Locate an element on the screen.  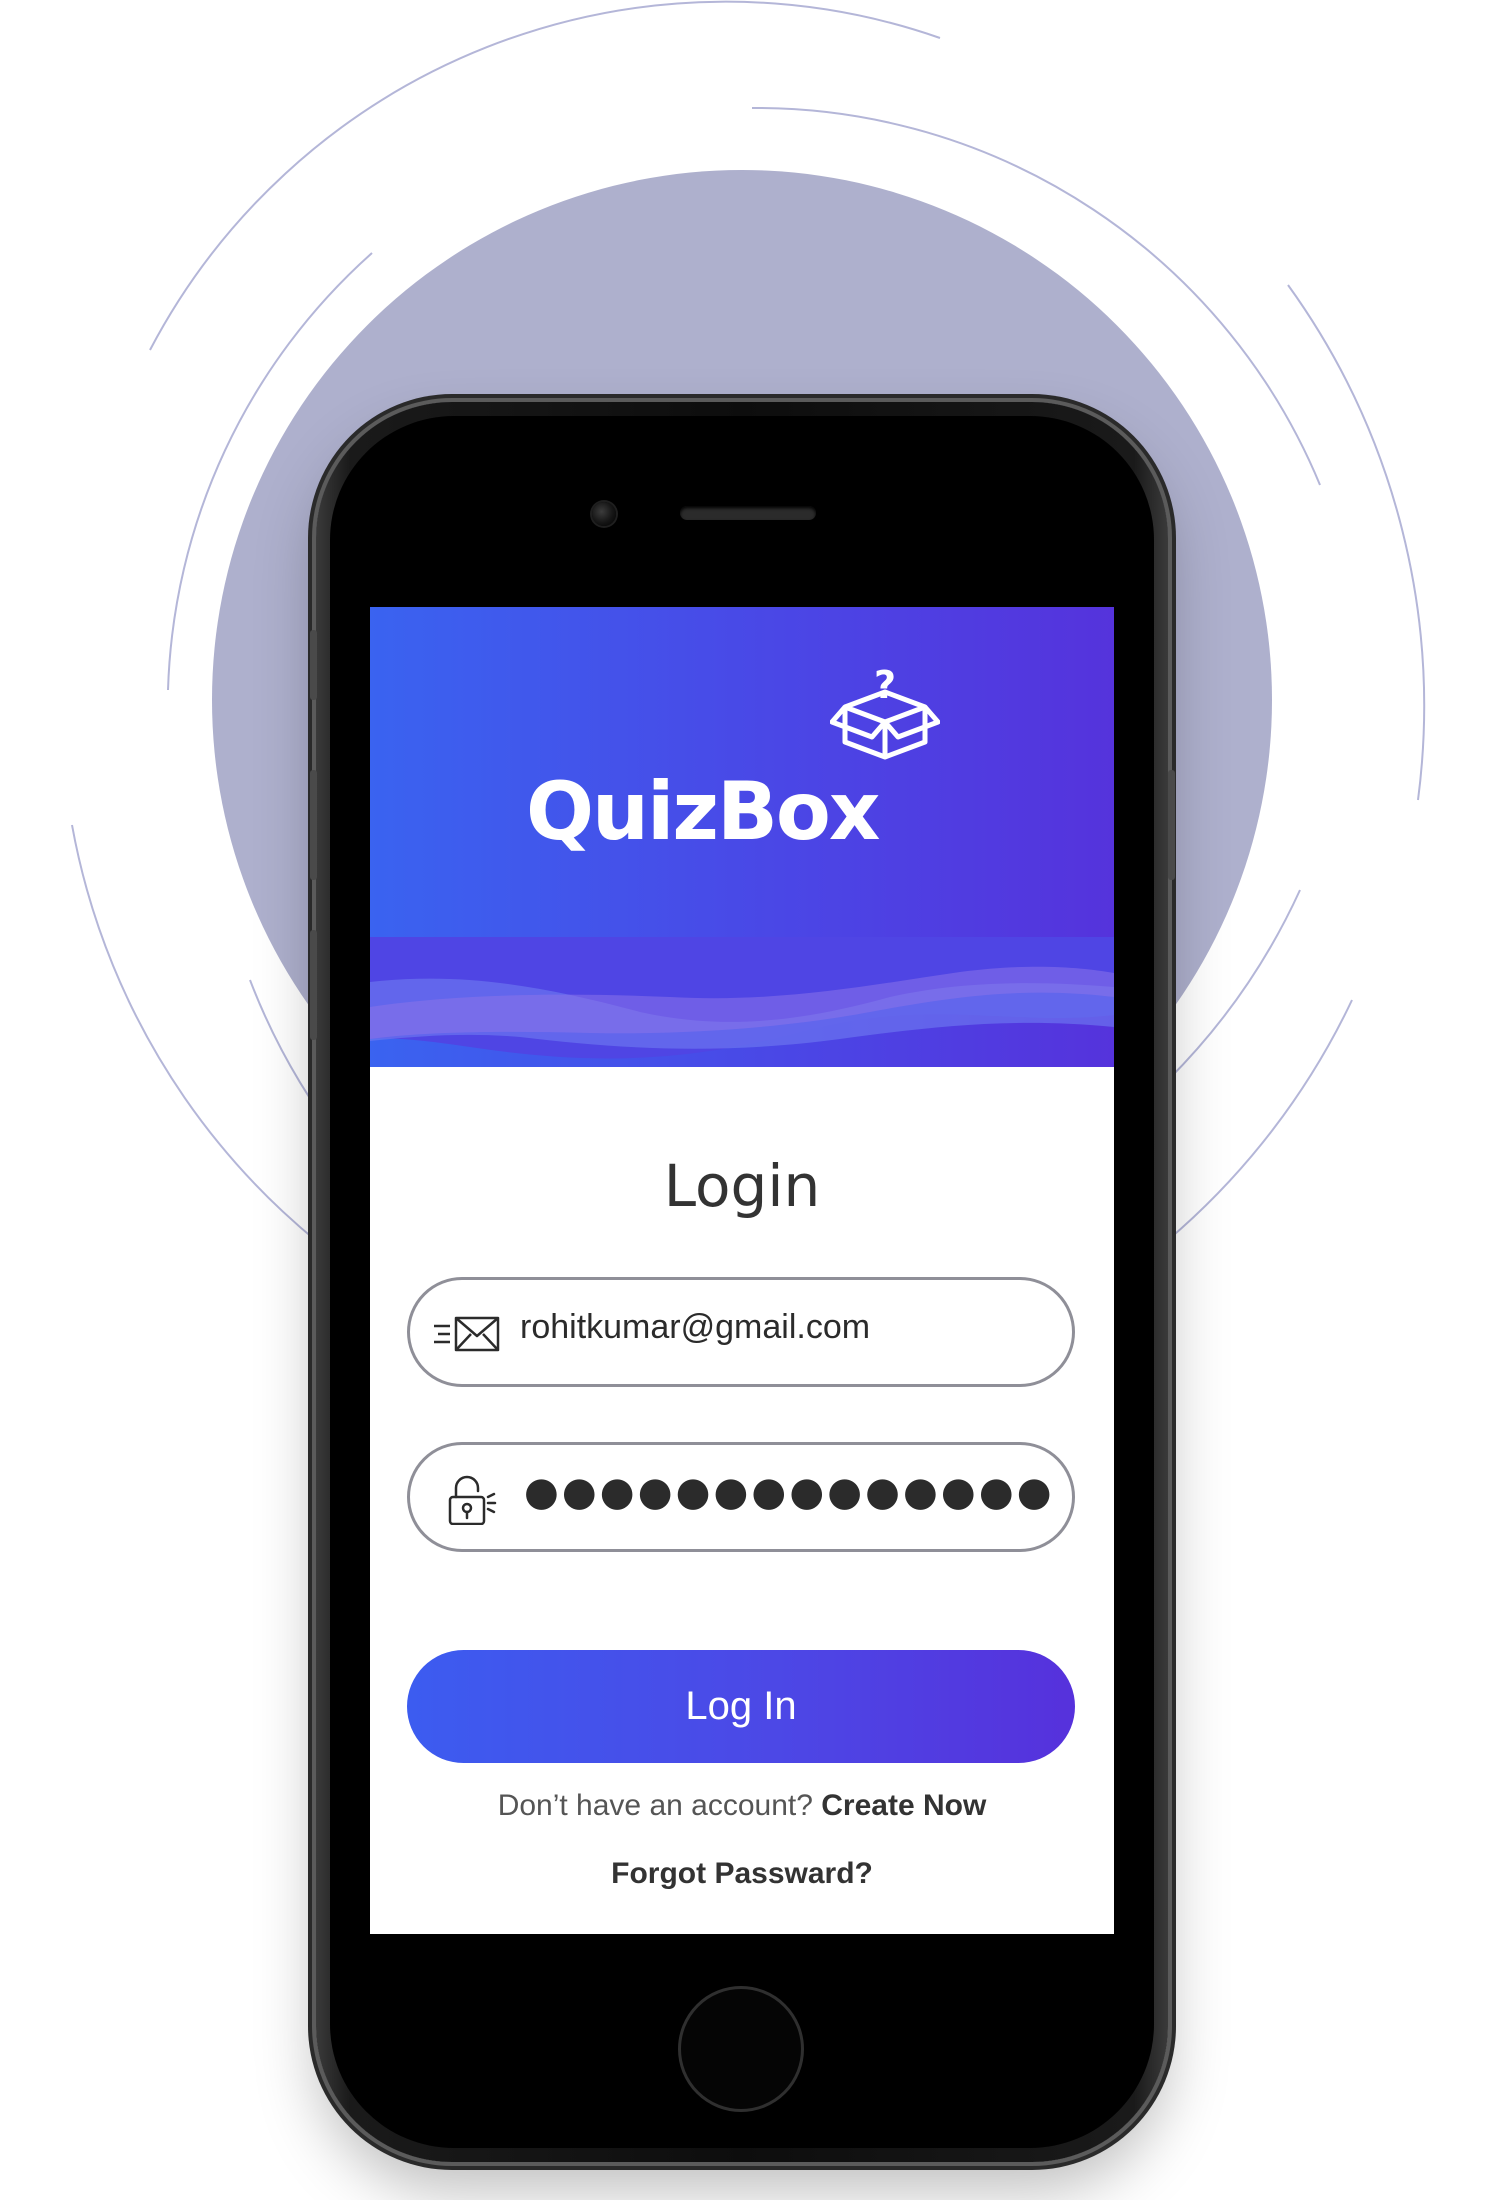
brand-name: QuizBox is located at coordinates (703, 811).